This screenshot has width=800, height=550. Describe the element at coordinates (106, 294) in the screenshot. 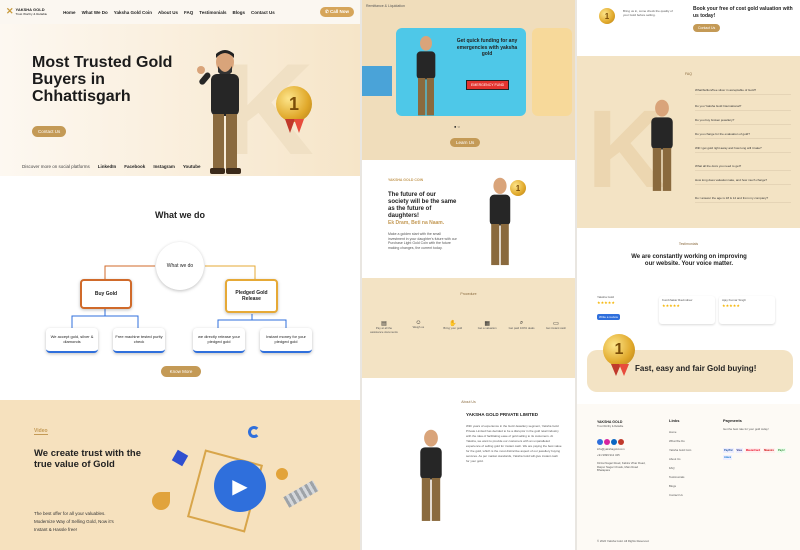

I see `buy-gold-node: Buy Gold` at that location.